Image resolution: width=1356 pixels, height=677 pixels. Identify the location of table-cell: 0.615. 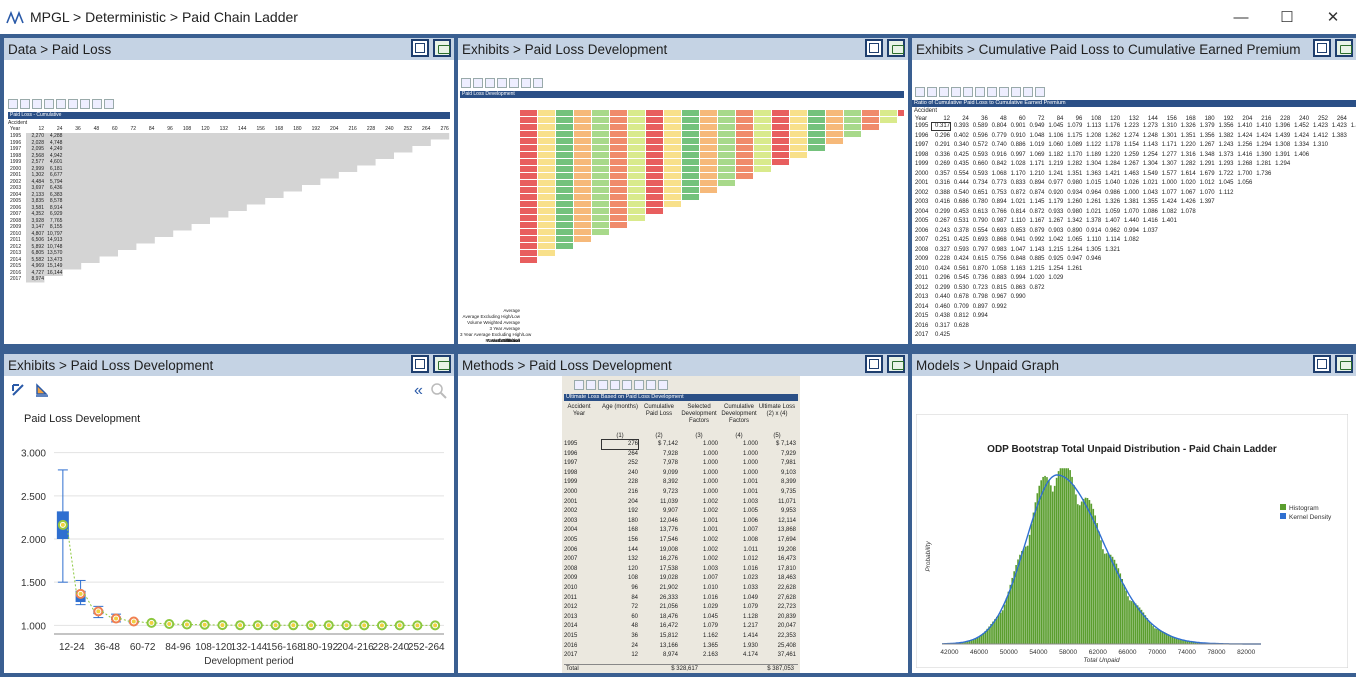
(980, 259).